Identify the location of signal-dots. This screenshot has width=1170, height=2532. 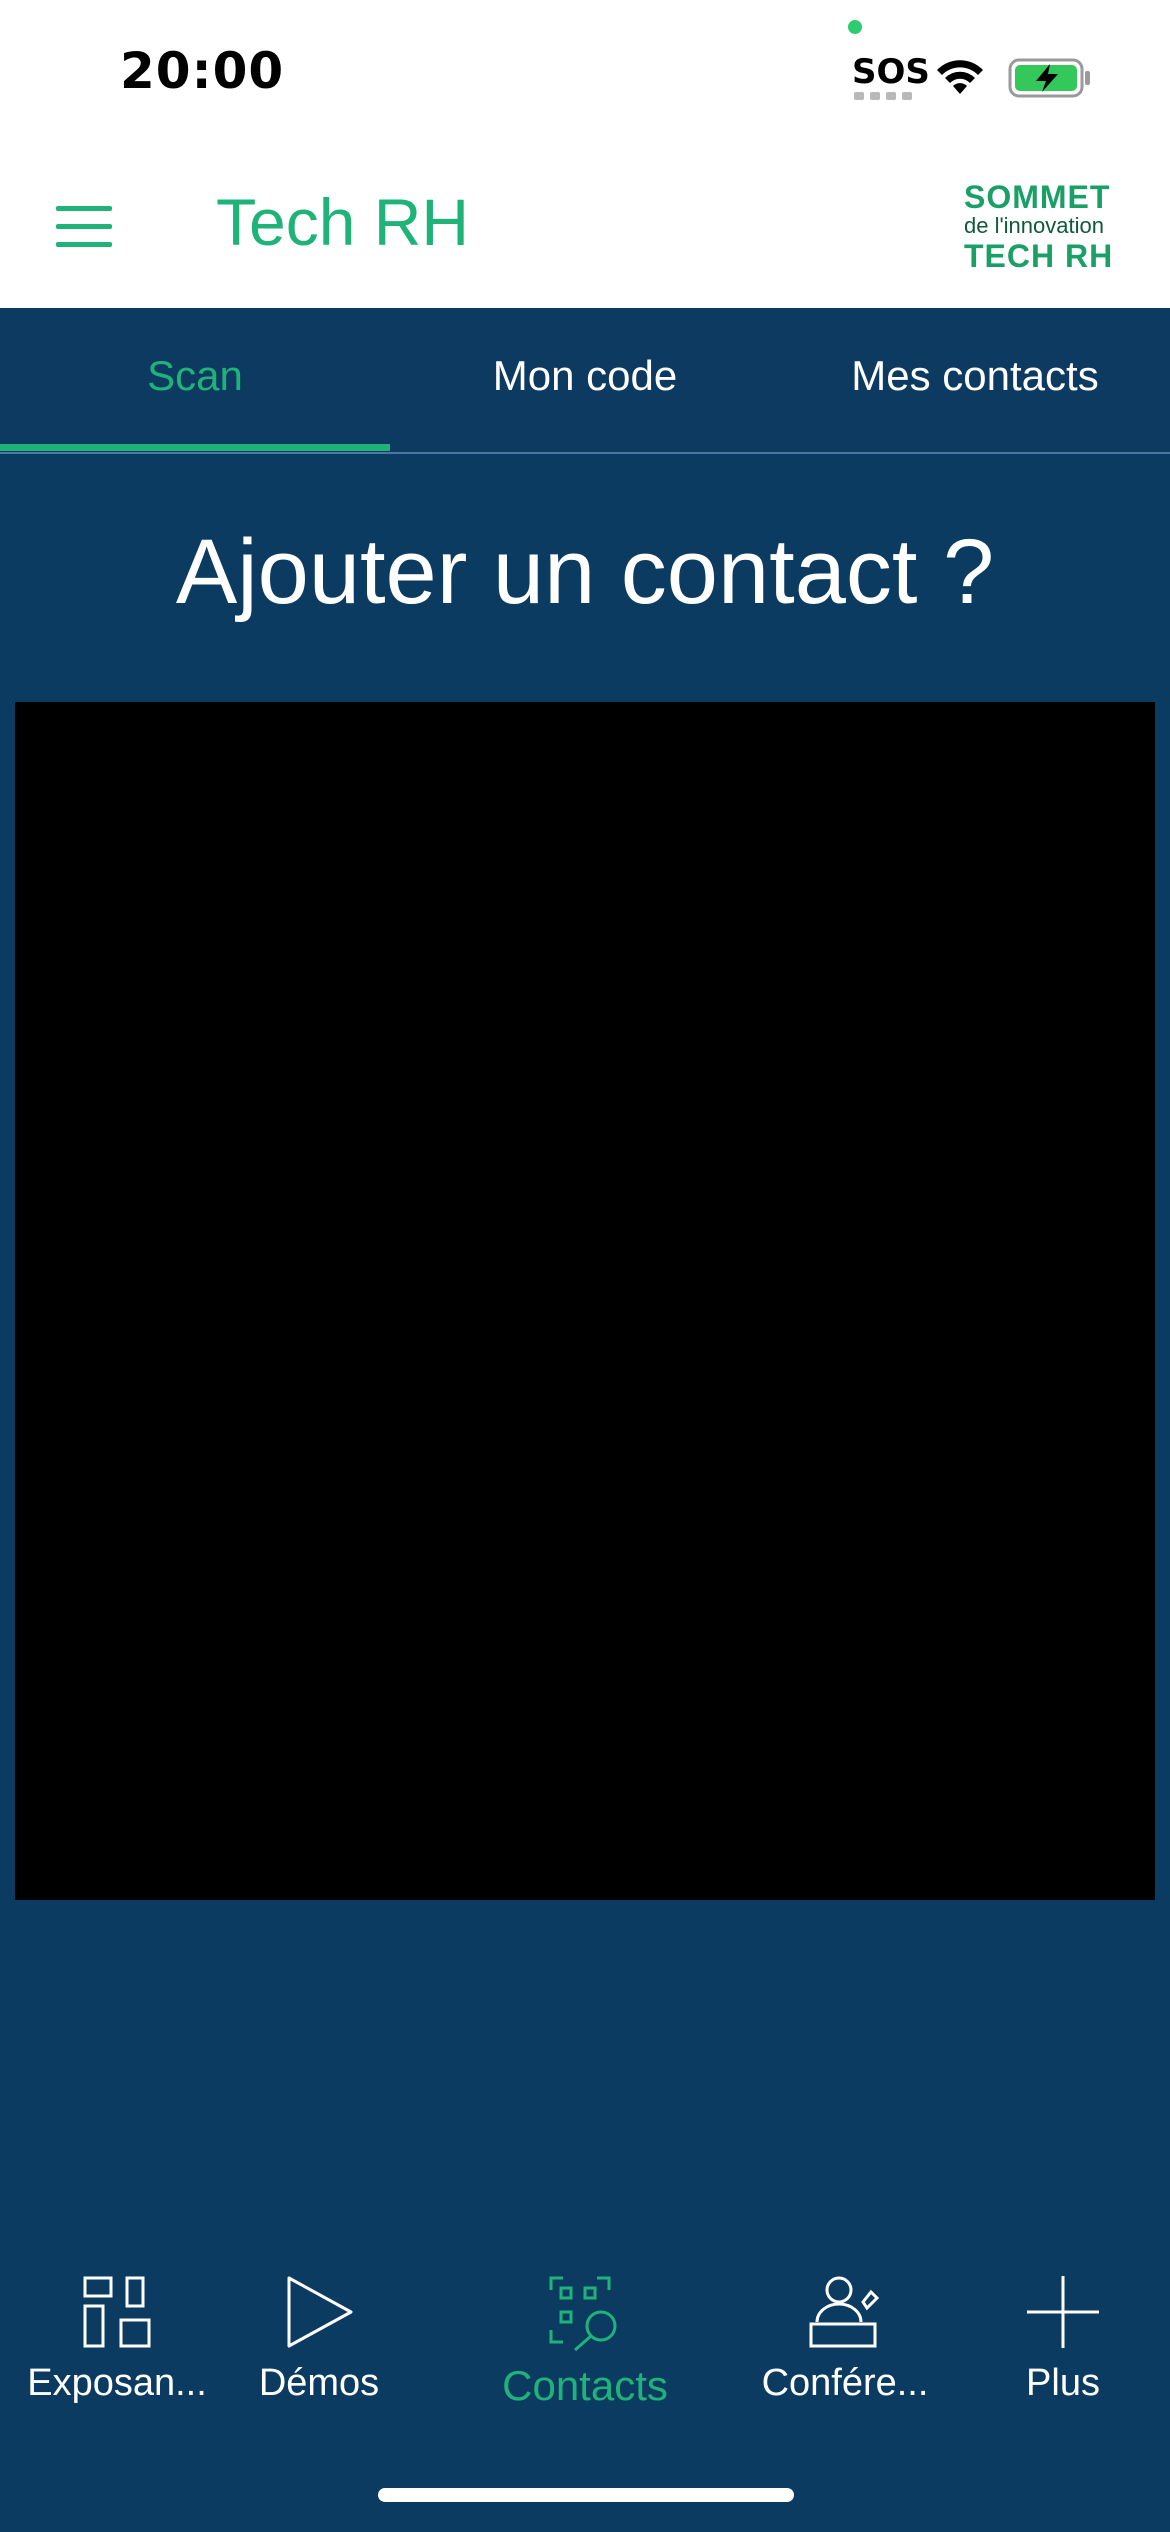
(884, 96).